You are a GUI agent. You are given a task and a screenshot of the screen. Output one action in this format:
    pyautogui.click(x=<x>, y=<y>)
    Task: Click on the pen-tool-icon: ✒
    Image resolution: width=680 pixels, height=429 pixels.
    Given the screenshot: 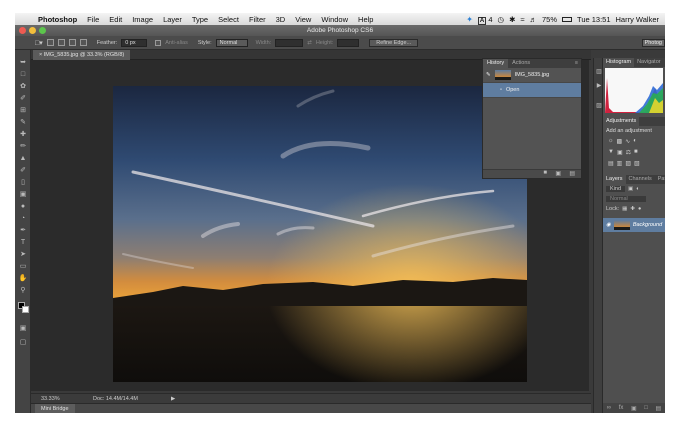 What is the action you would take?
    pyautogui.click(x=23, y=230)
    